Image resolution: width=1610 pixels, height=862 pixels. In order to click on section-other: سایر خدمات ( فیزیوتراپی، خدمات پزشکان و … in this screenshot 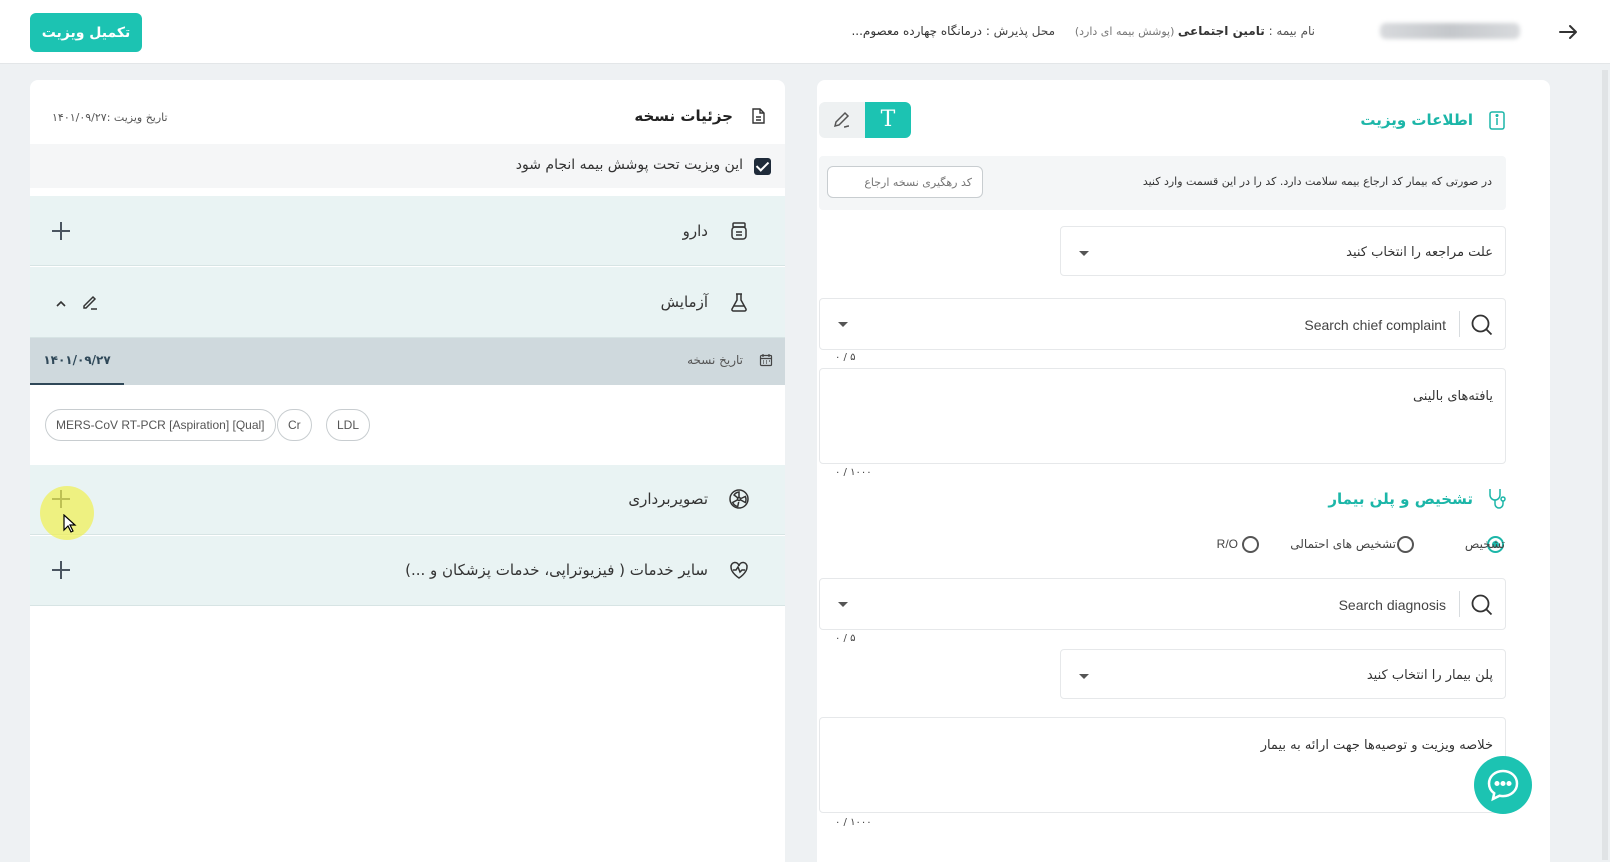, I will do `click(407, 571)`.